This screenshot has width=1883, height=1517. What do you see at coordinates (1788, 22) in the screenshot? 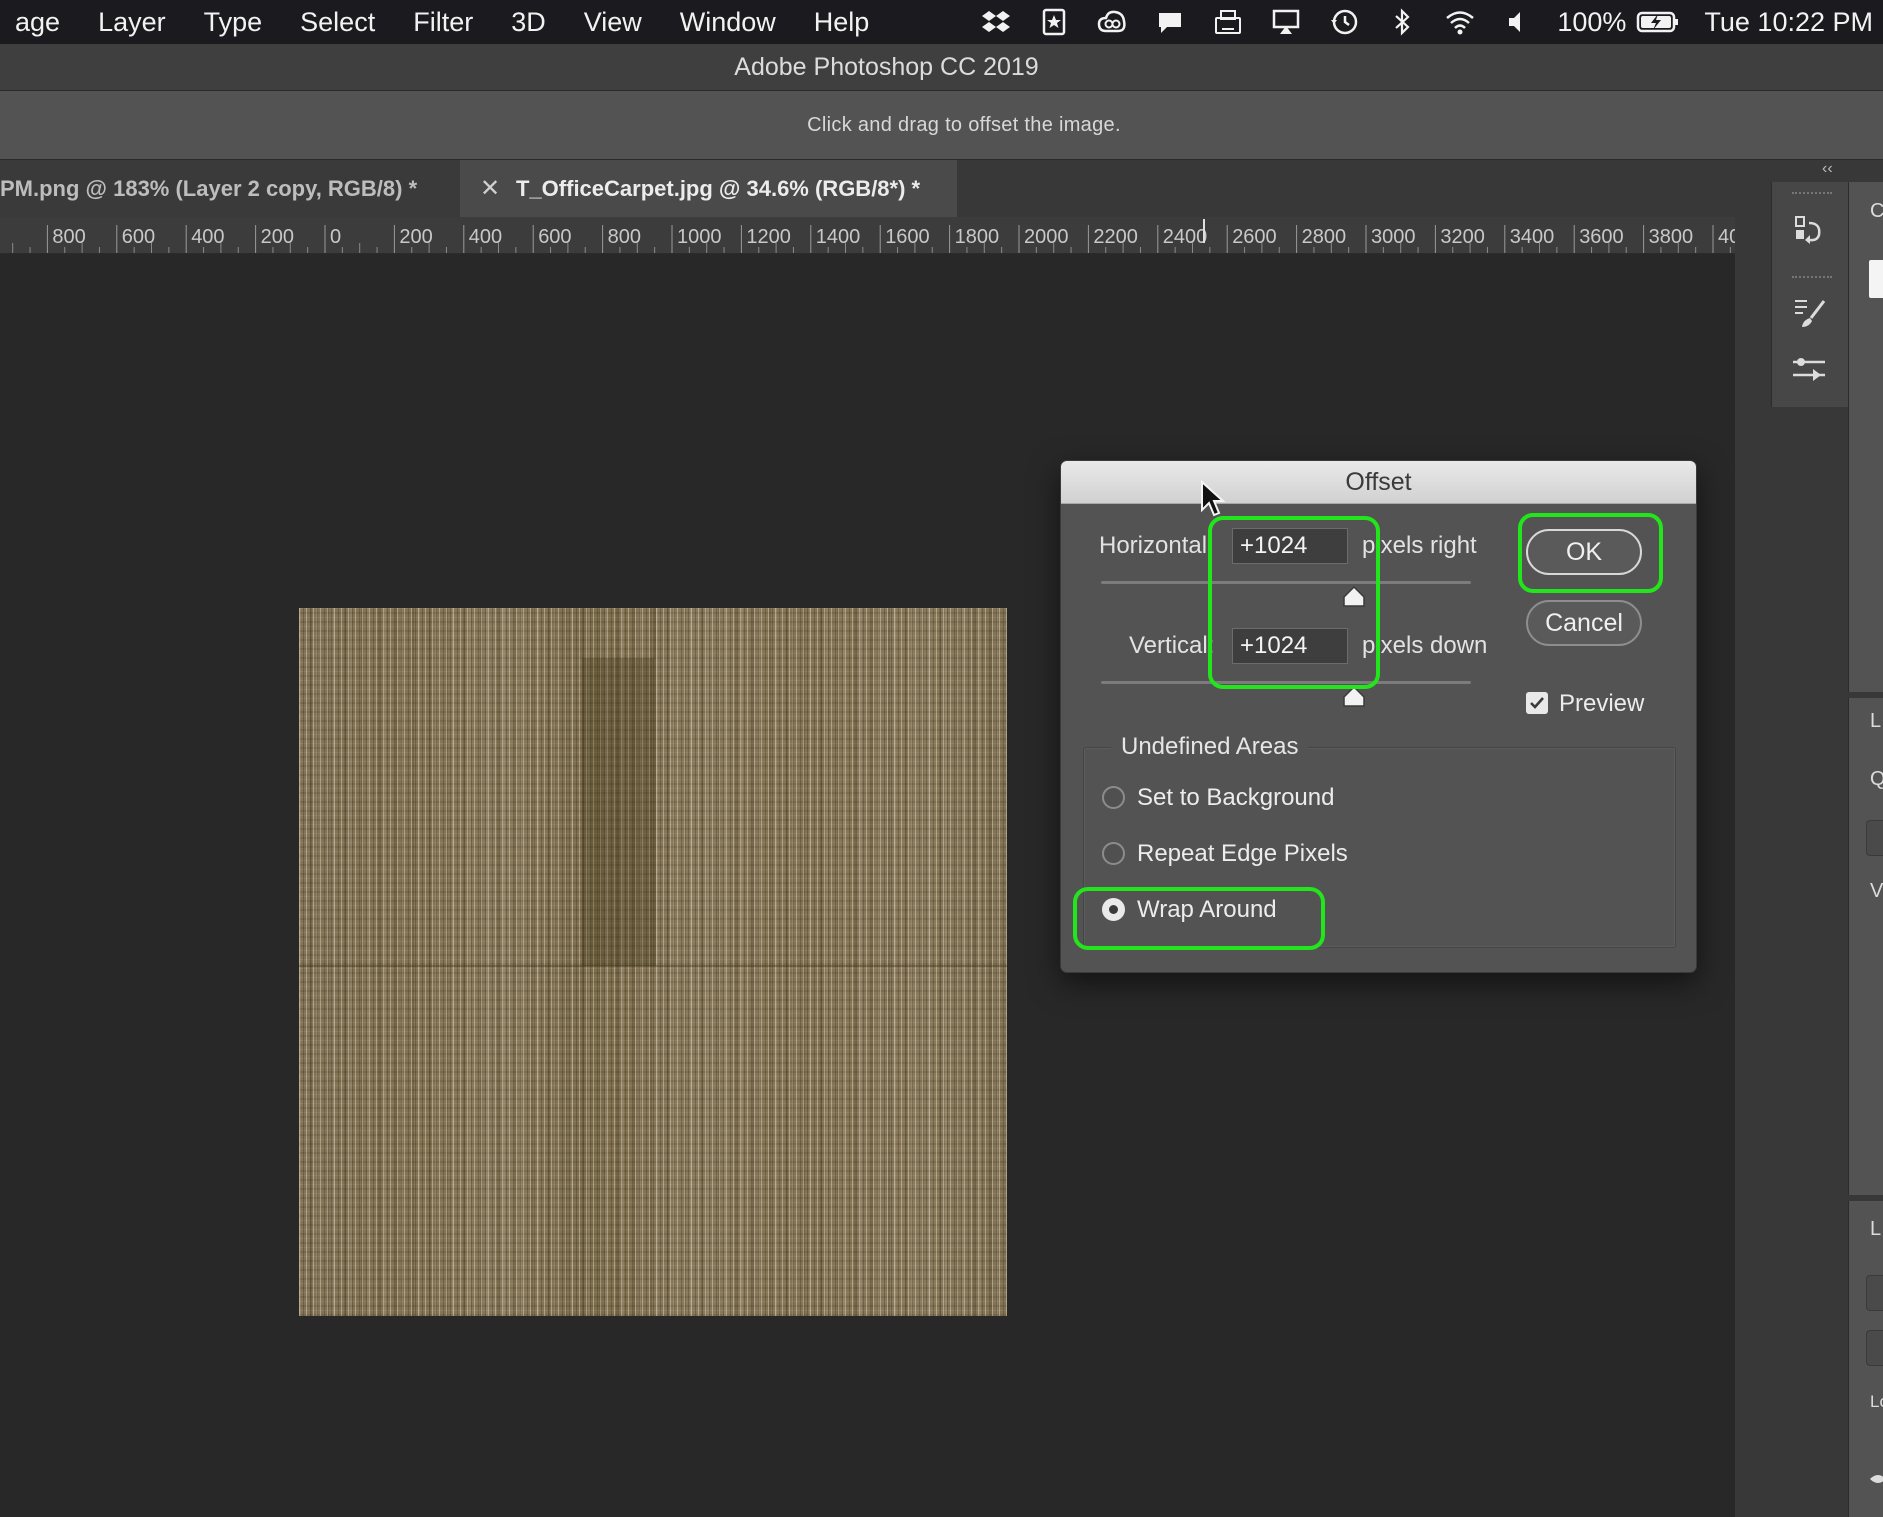
I see `menu-clock: Tue 10:22 PM` at bounding box center [1788, 22].